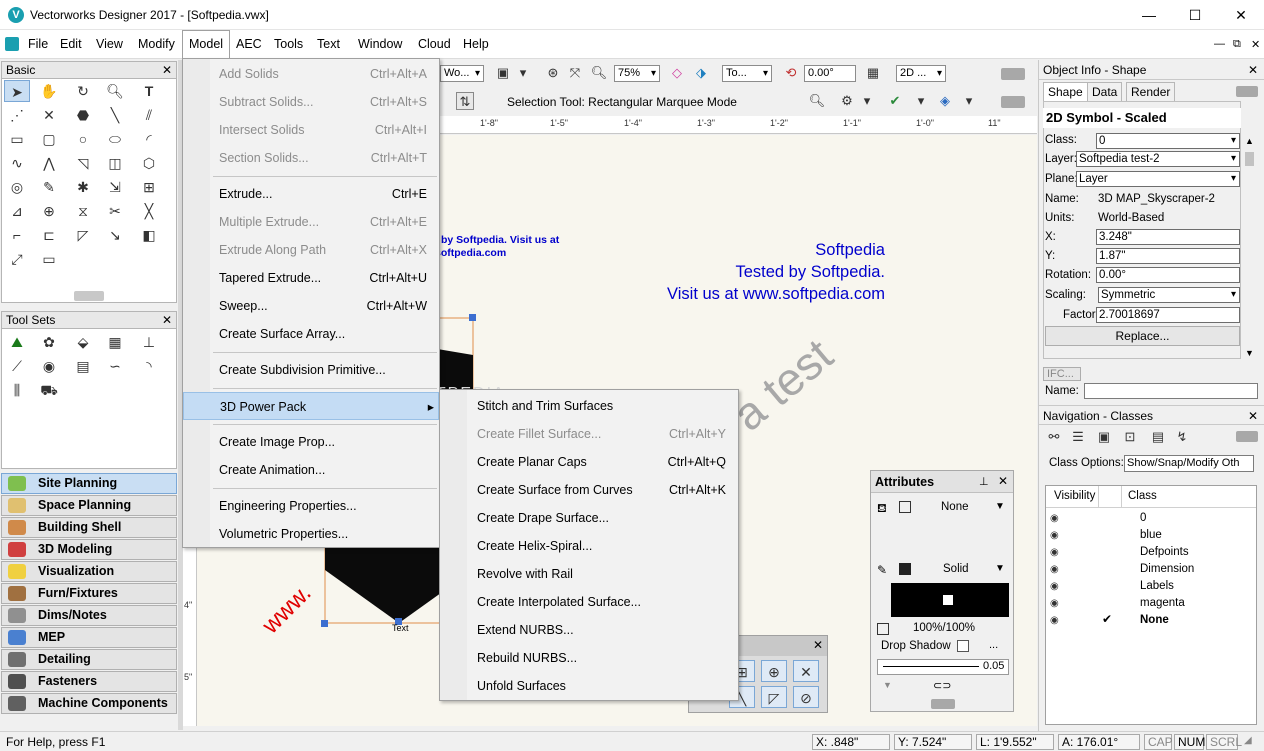 The image size is (1264, 751). Describe the element at coordinates (1151, 535) in the screenshot. I see `class-row: blue` at that location.